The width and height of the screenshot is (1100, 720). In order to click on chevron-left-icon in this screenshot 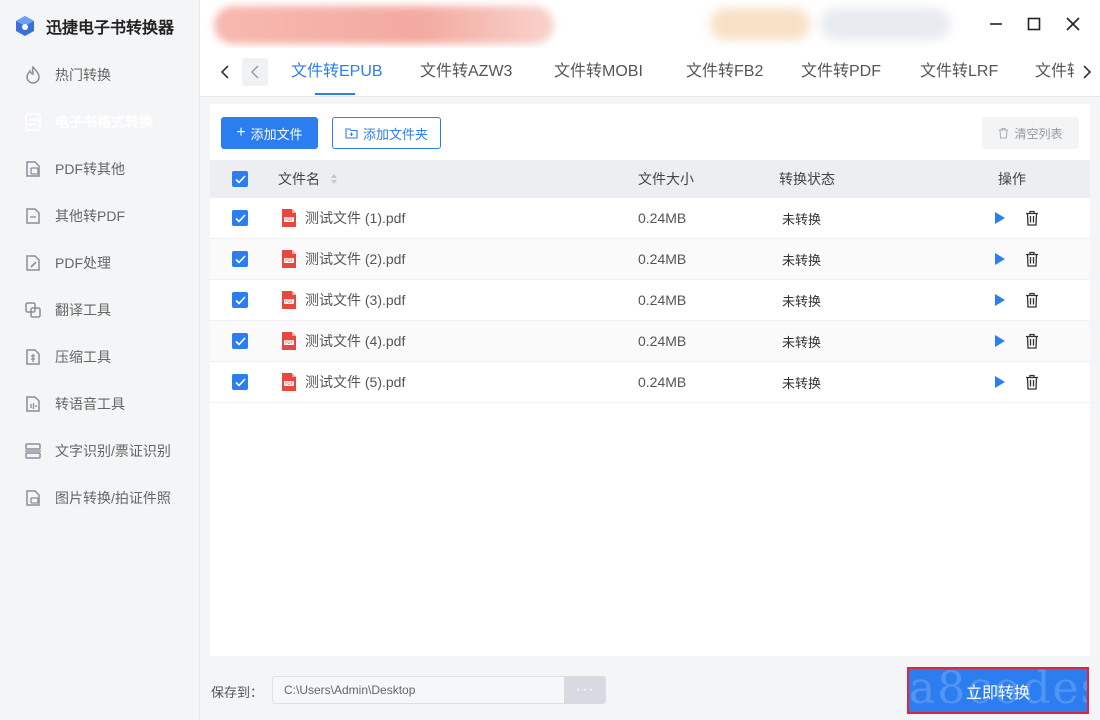, I will do `click(255, 72)`.